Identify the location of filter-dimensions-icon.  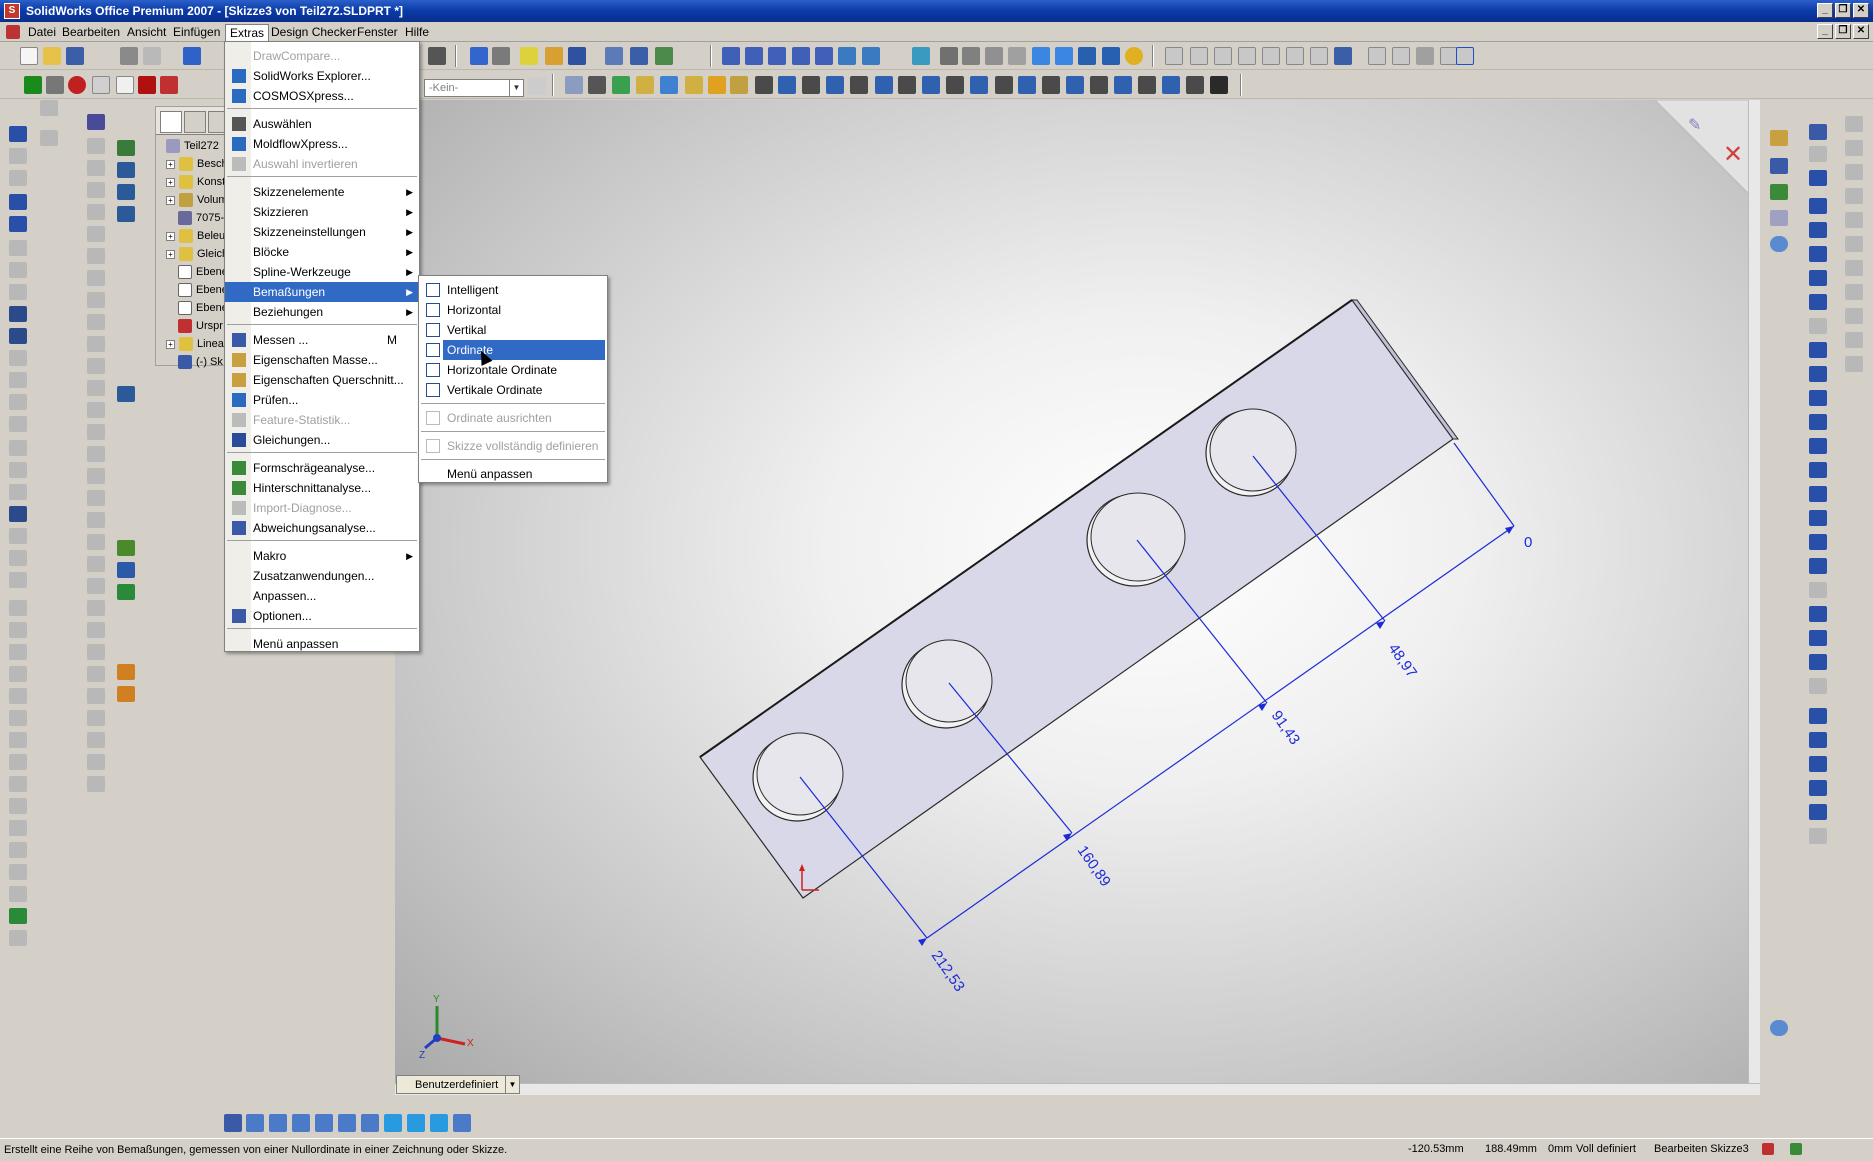
(787, 85).